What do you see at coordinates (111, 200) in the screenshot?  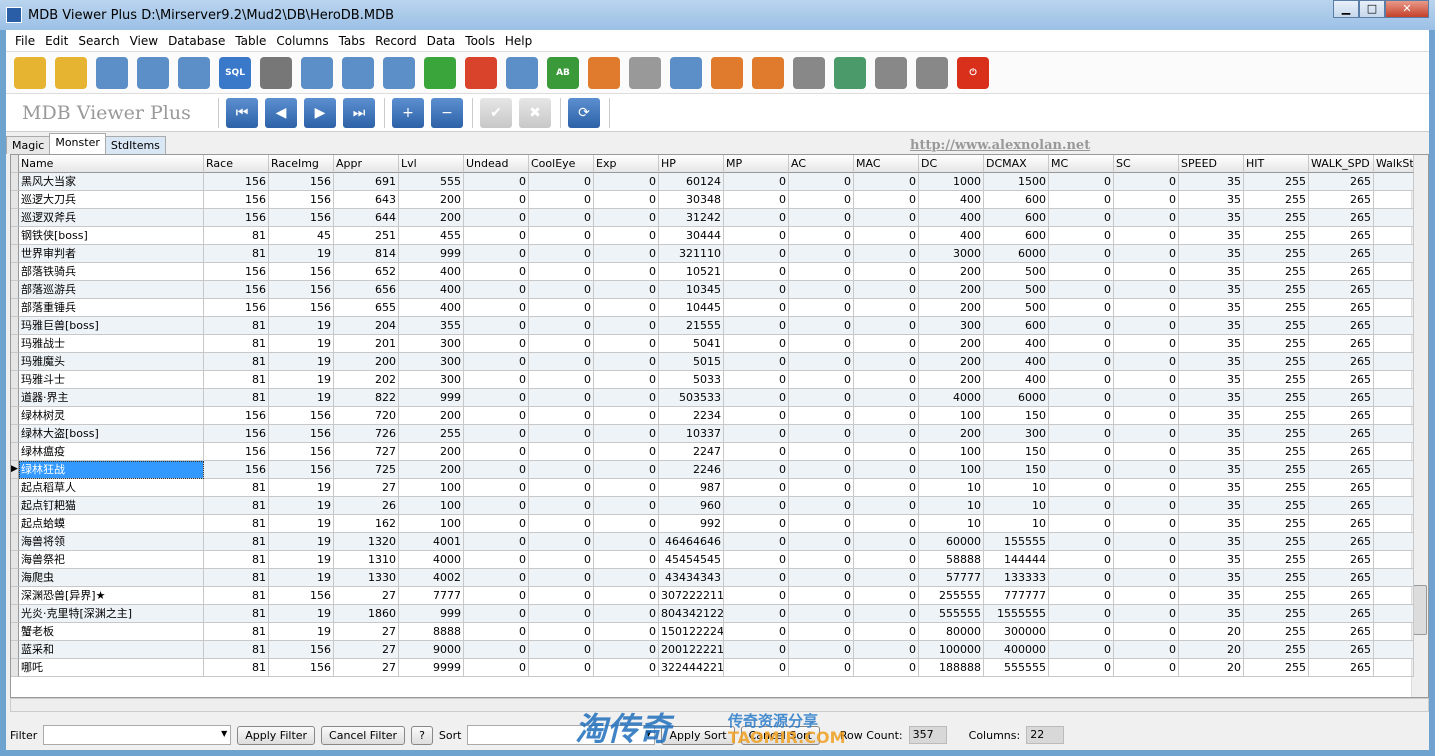 I see `table-cell: 巡逻大刀兵` at bounding box center [111, 200].